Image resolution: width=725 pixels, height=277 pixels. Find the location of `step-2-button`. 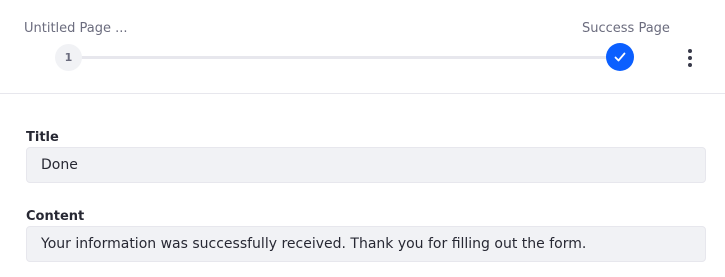

step-2-button is located at coordinates (620, 57).